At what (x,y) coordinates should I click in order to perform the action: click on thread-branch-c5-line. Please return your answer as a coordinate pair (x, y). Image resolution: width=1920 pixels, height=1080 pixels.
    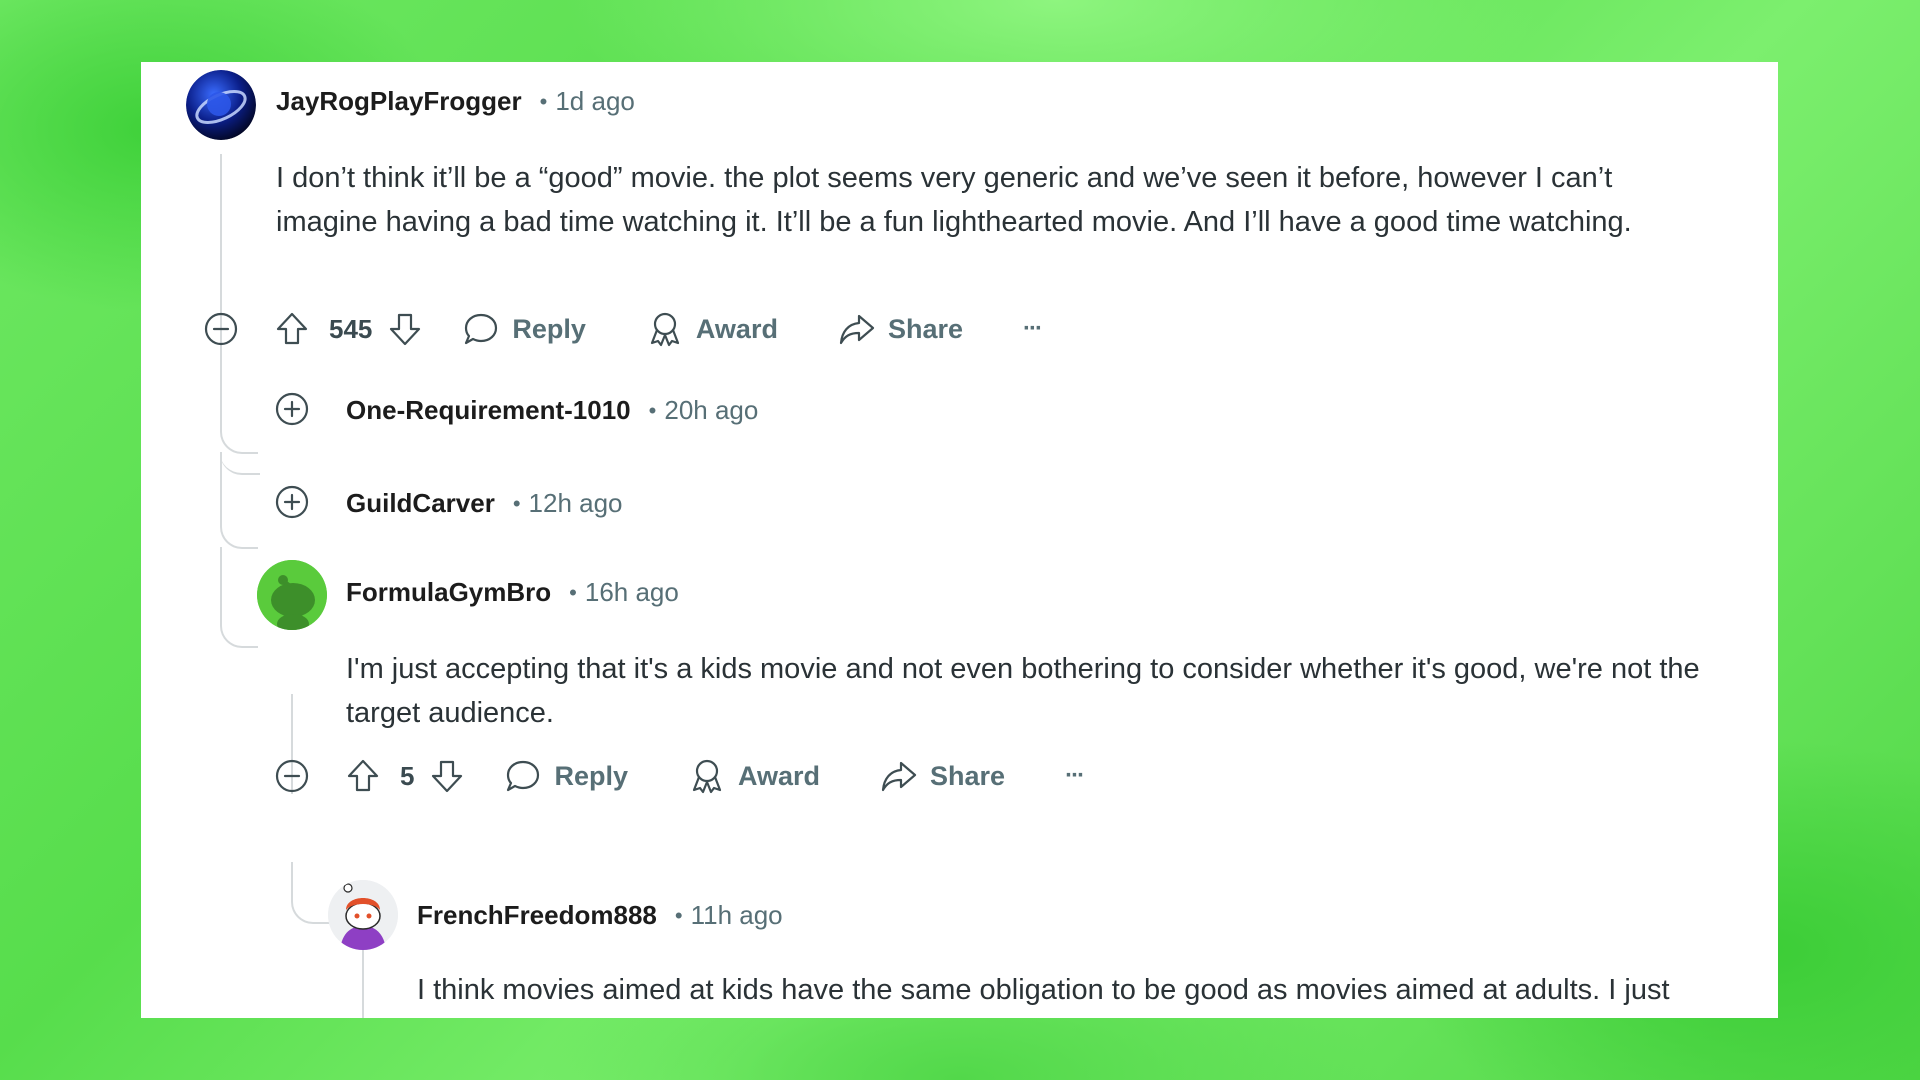
    Looking at the image, I should click on (310, 893).